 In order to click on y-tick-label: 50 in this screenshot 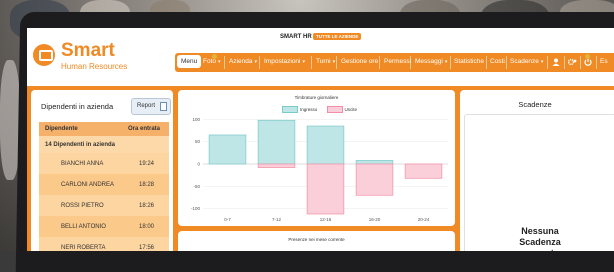, I will do `click(198, 141)`.